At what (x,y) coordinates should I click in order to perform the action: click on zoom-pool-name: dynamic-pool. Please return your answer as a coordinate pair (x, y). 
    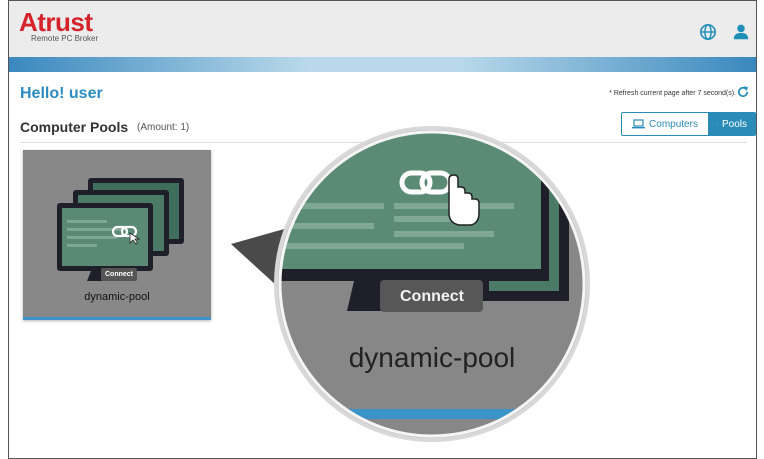
    Looking at the image, I should click on (432, 357).